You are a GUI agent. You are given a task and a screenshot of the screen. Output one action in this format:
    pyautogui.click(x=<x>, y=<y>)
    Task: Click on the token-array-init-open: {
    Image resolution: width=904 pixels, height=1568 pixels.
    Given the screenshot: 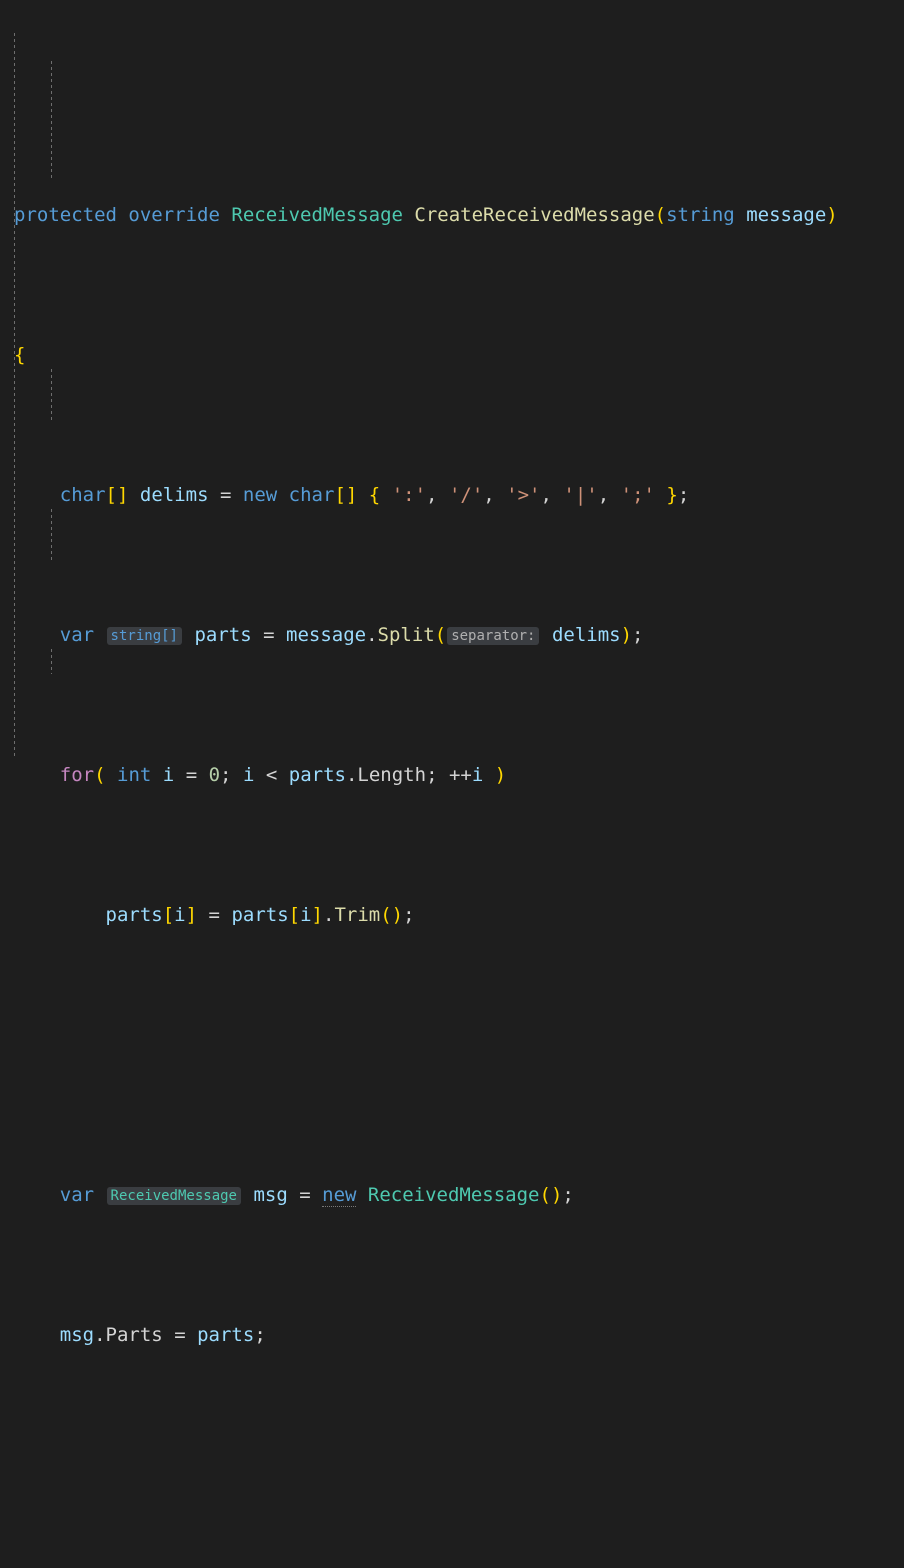 What is the action you would take?
    pyautogui.click(x=374, y=495)
    